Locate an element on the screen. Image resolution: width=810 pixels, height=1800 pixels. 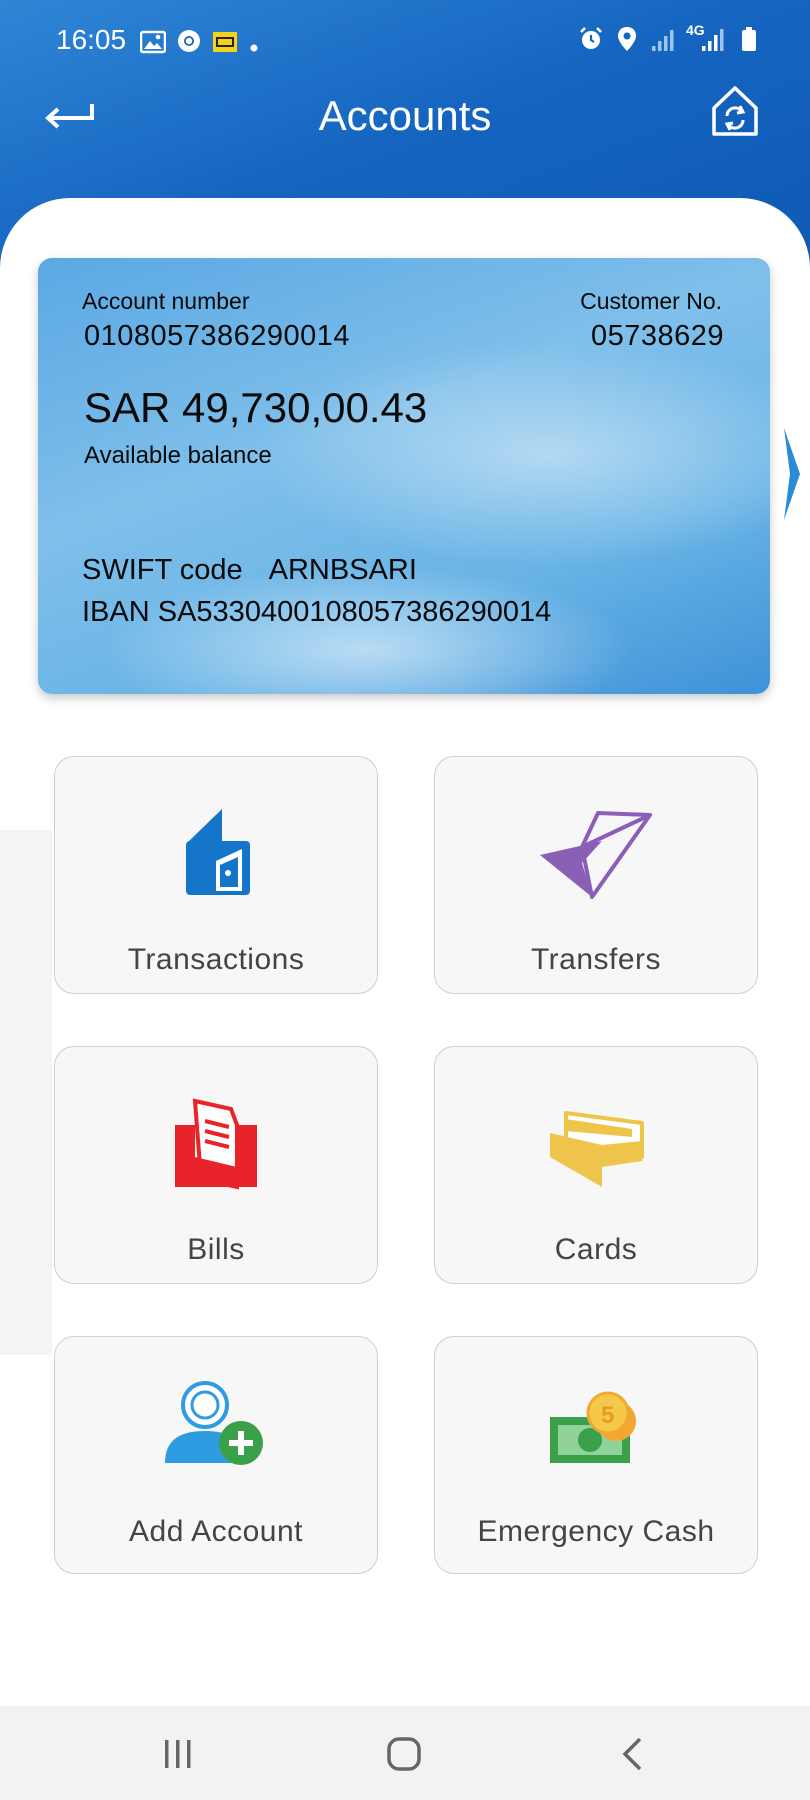
app-header: Accounts is located at coordinates (405, 134).